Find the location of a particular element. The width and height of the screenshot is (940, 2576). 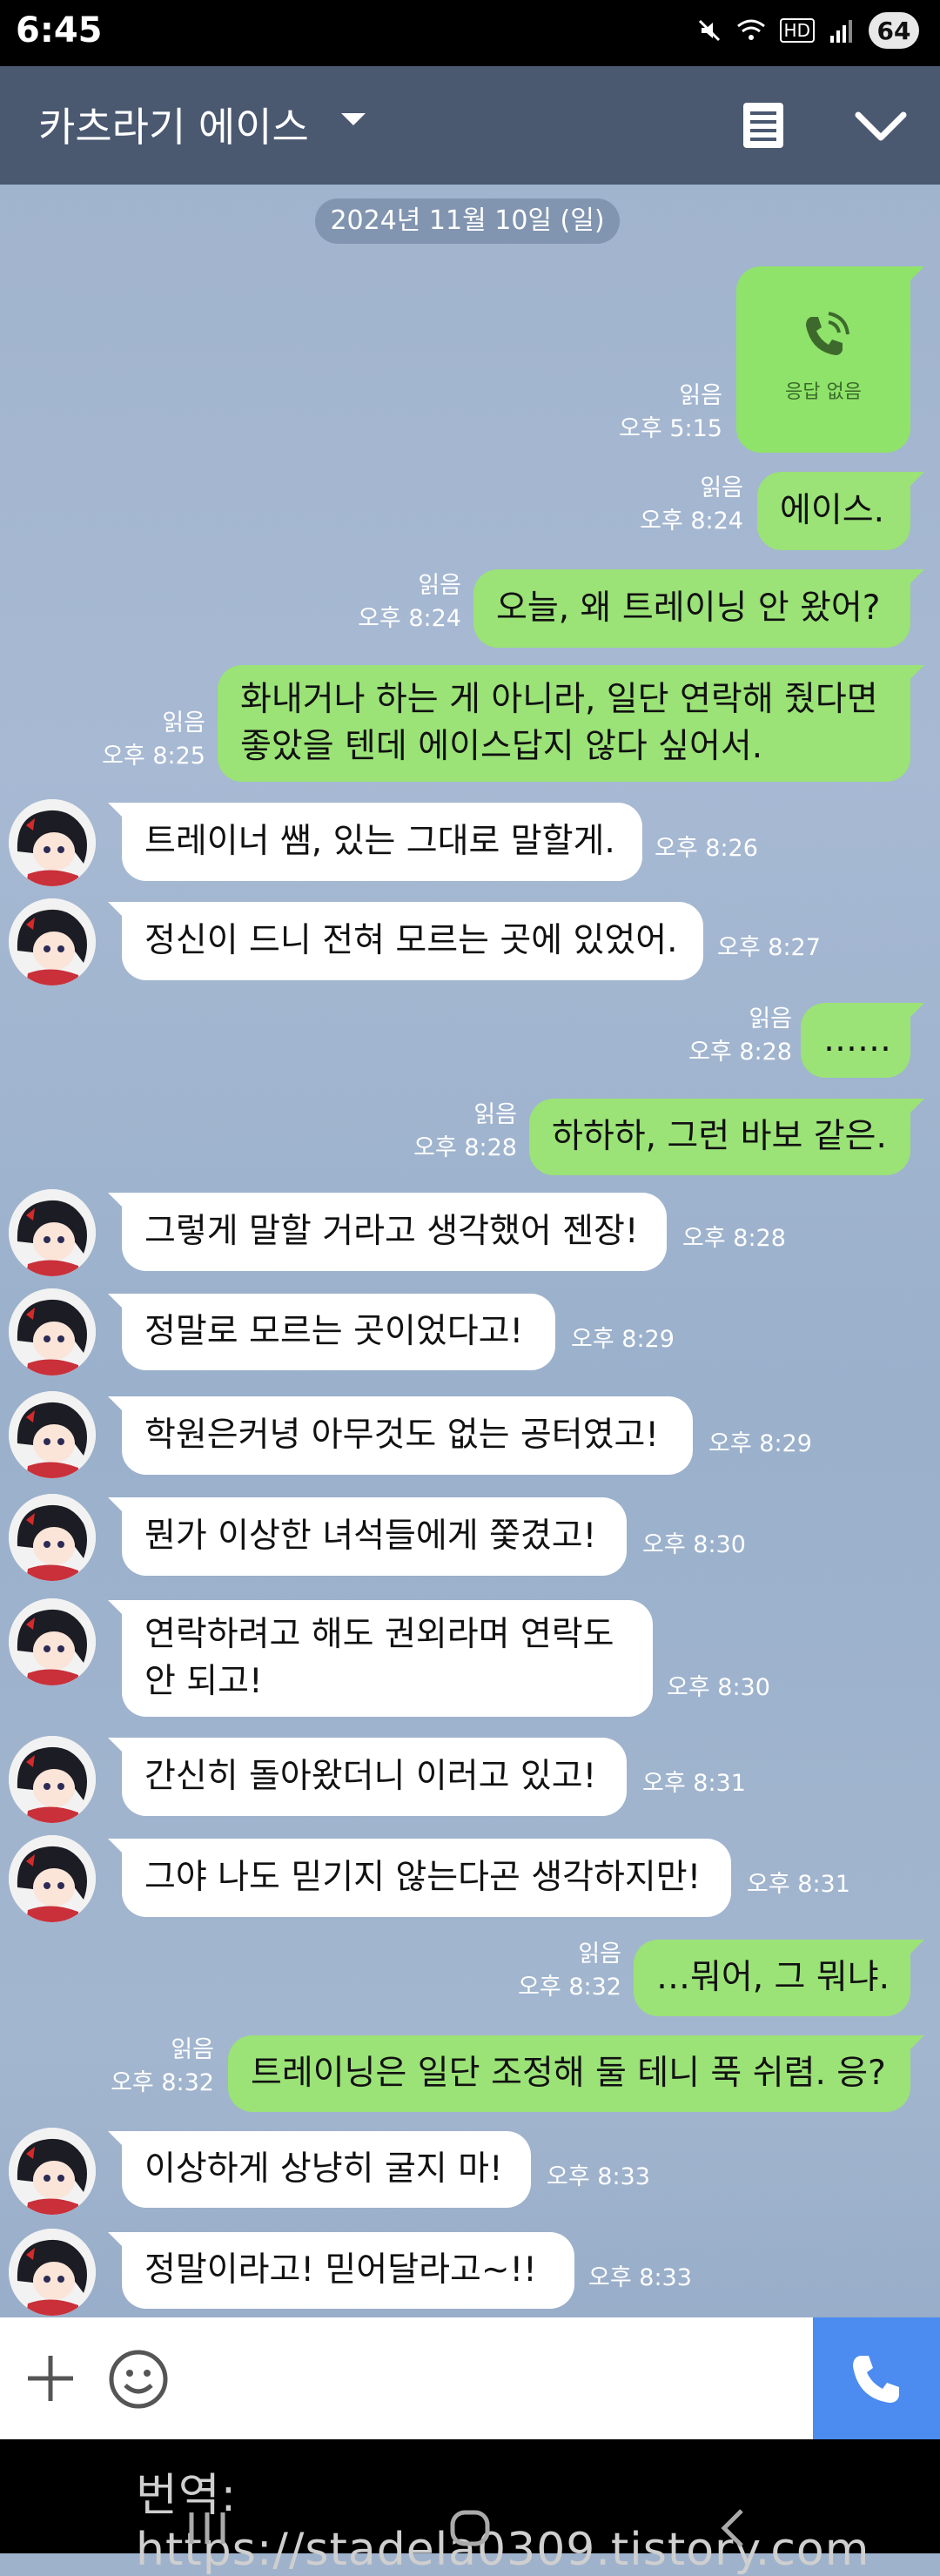

received-message-bubble: 트레이너 쌤, 있는 그대로 말할게. is located at coordinates (375, 842).